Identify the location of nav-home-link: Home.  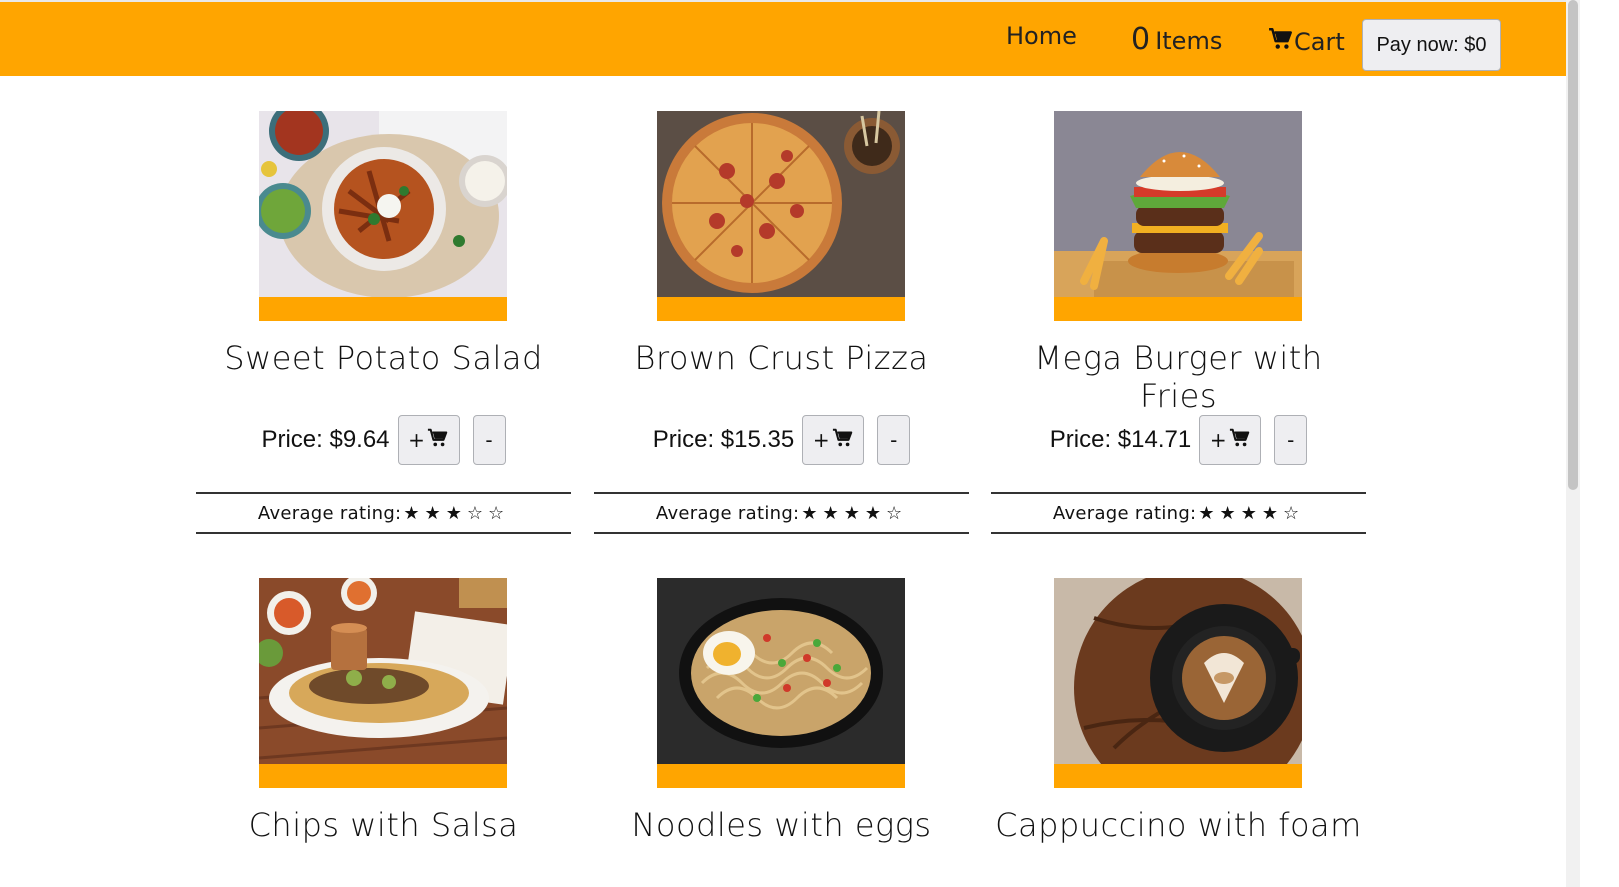
(1041, 36).